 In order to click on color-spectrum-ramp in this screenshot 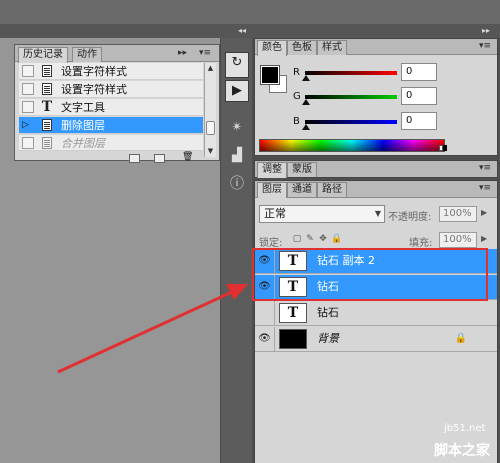, I will do `click(352, 145)`.